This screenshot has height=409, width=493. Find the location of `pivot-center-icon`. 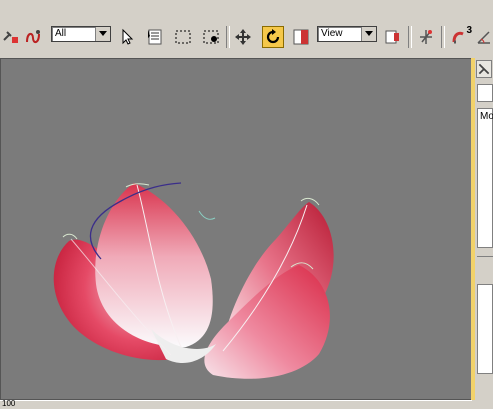

pivot-center-icon is located at coordinates (393, 37).